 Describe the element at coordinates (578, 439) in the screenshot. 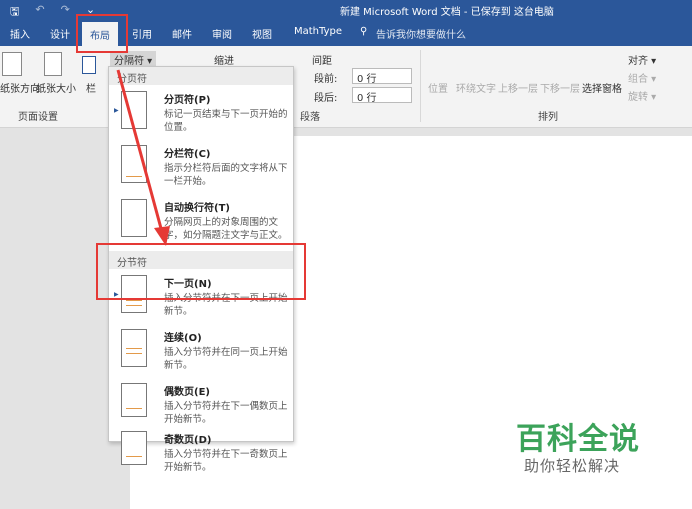

I see `watermark-brand: 百科全说` at that location.